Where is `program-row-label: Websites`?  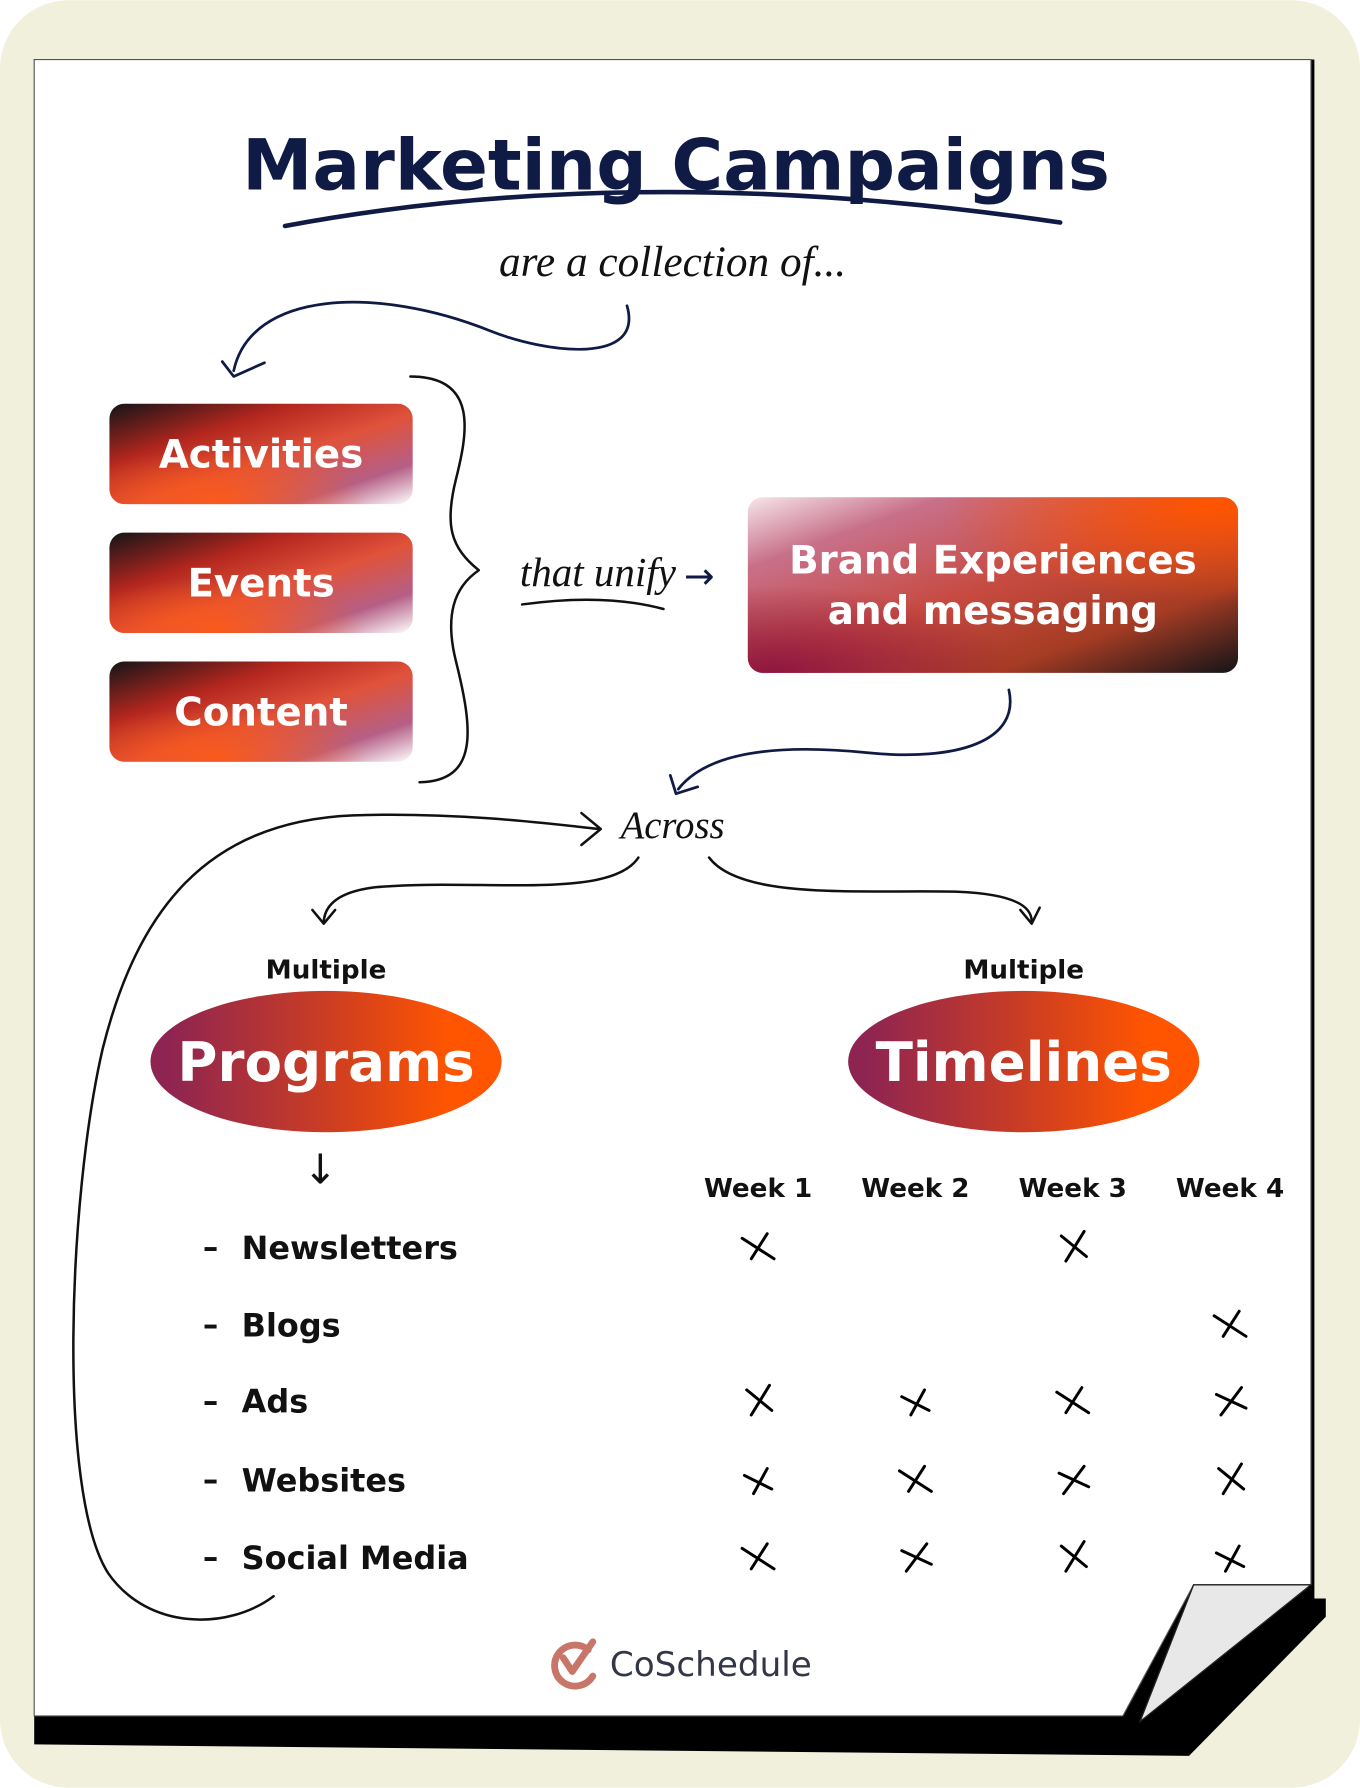
program-row-label: Websites is located at coordinates (324, 1480).